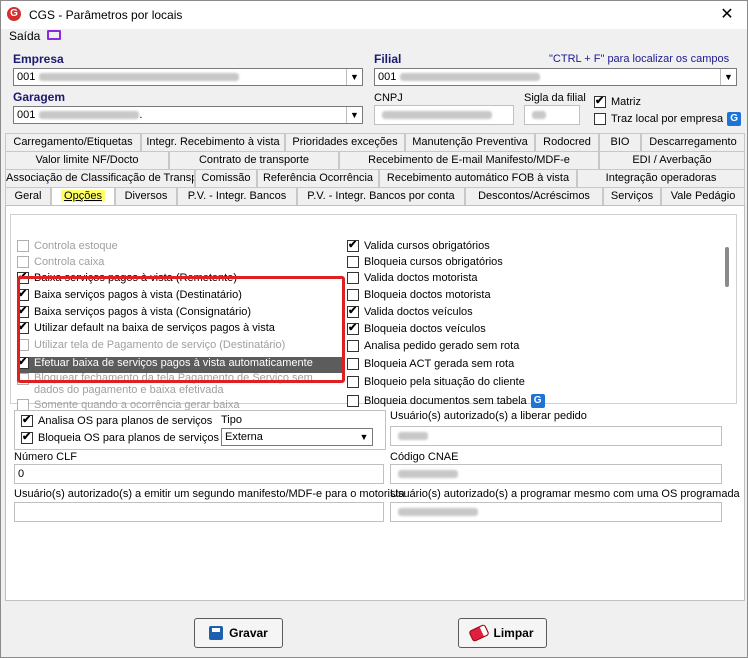 The image size is (748, 658). Describe the element at coordinates (534, 196) in the screenshot. I see `tab-descontos: Descontos/Acréscimos` at that location.